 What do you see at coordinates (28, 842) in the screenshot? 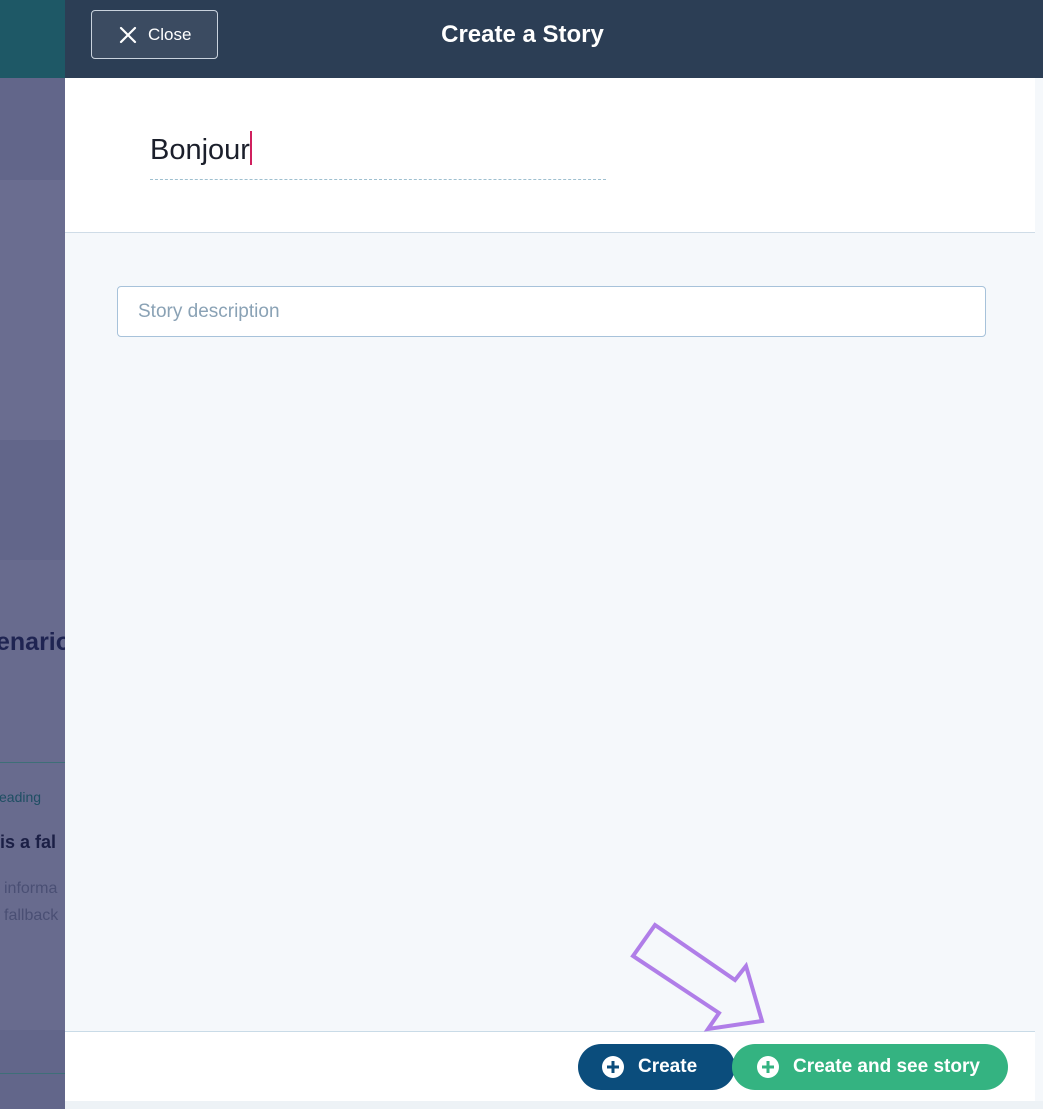
I see `background-item-title: is a fal` at bounding box center [28, 842].